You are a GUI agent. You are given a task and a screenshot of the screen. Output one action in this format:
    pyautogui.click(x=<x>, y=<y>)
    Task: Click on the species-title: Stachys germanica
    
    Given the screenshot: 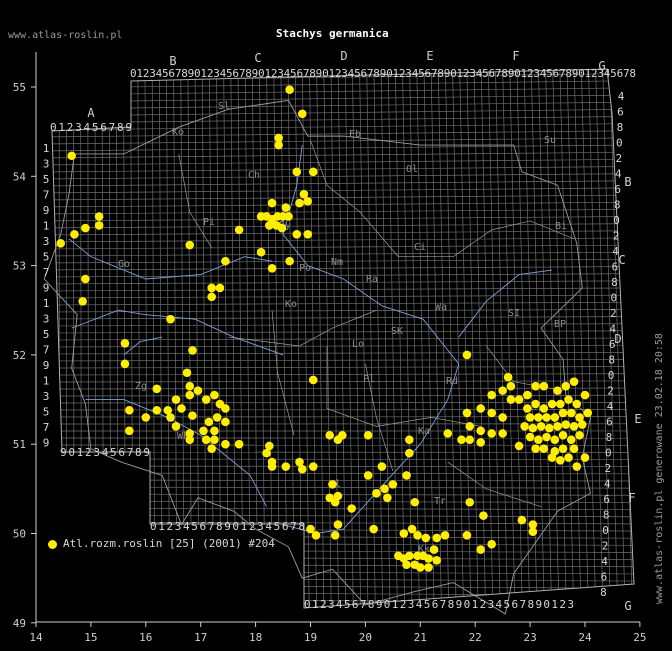 What is the action you would take?
    pyautogui.click(x=332, y=33)
    